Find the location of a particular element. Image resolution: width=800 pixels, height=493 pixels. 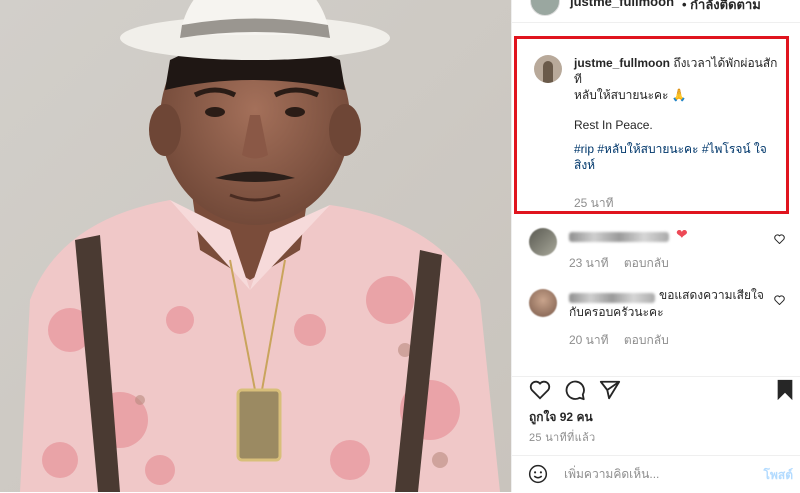

caption-avatar is located at coordinates (548, 69).